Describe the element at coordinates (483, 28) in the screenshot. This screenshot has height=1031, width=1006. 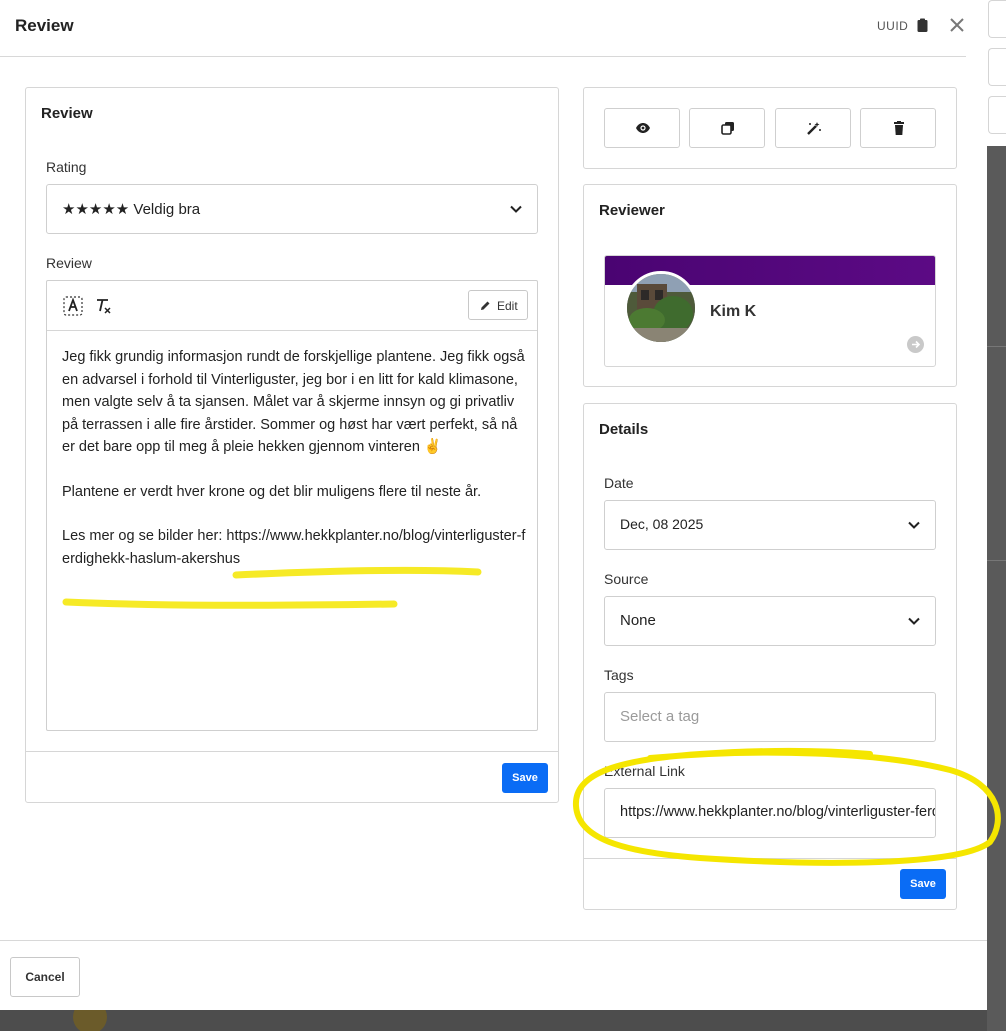
I see `modal-header: Review UUID` at that location.